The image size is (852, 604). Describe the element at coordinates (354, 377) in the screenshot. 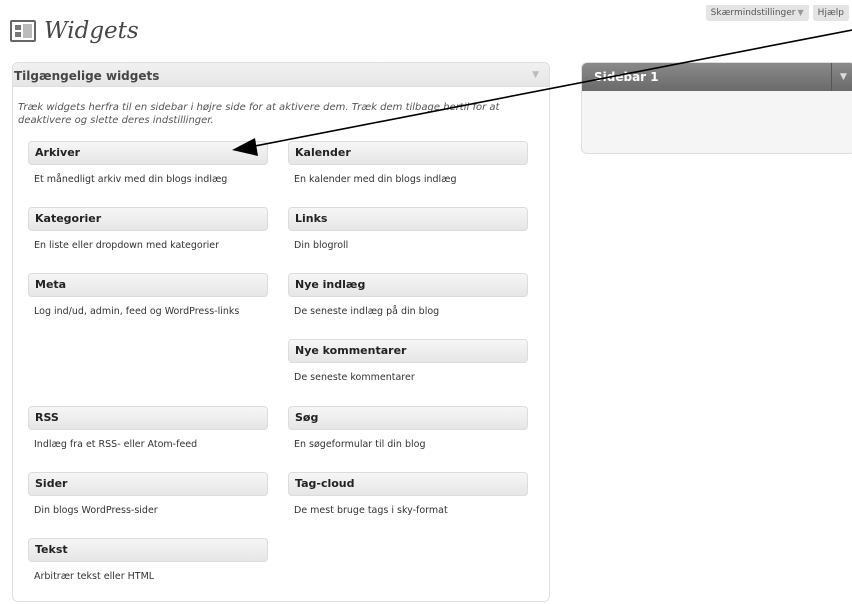

I see `widget-description: De seneste kommentarer` at that location.